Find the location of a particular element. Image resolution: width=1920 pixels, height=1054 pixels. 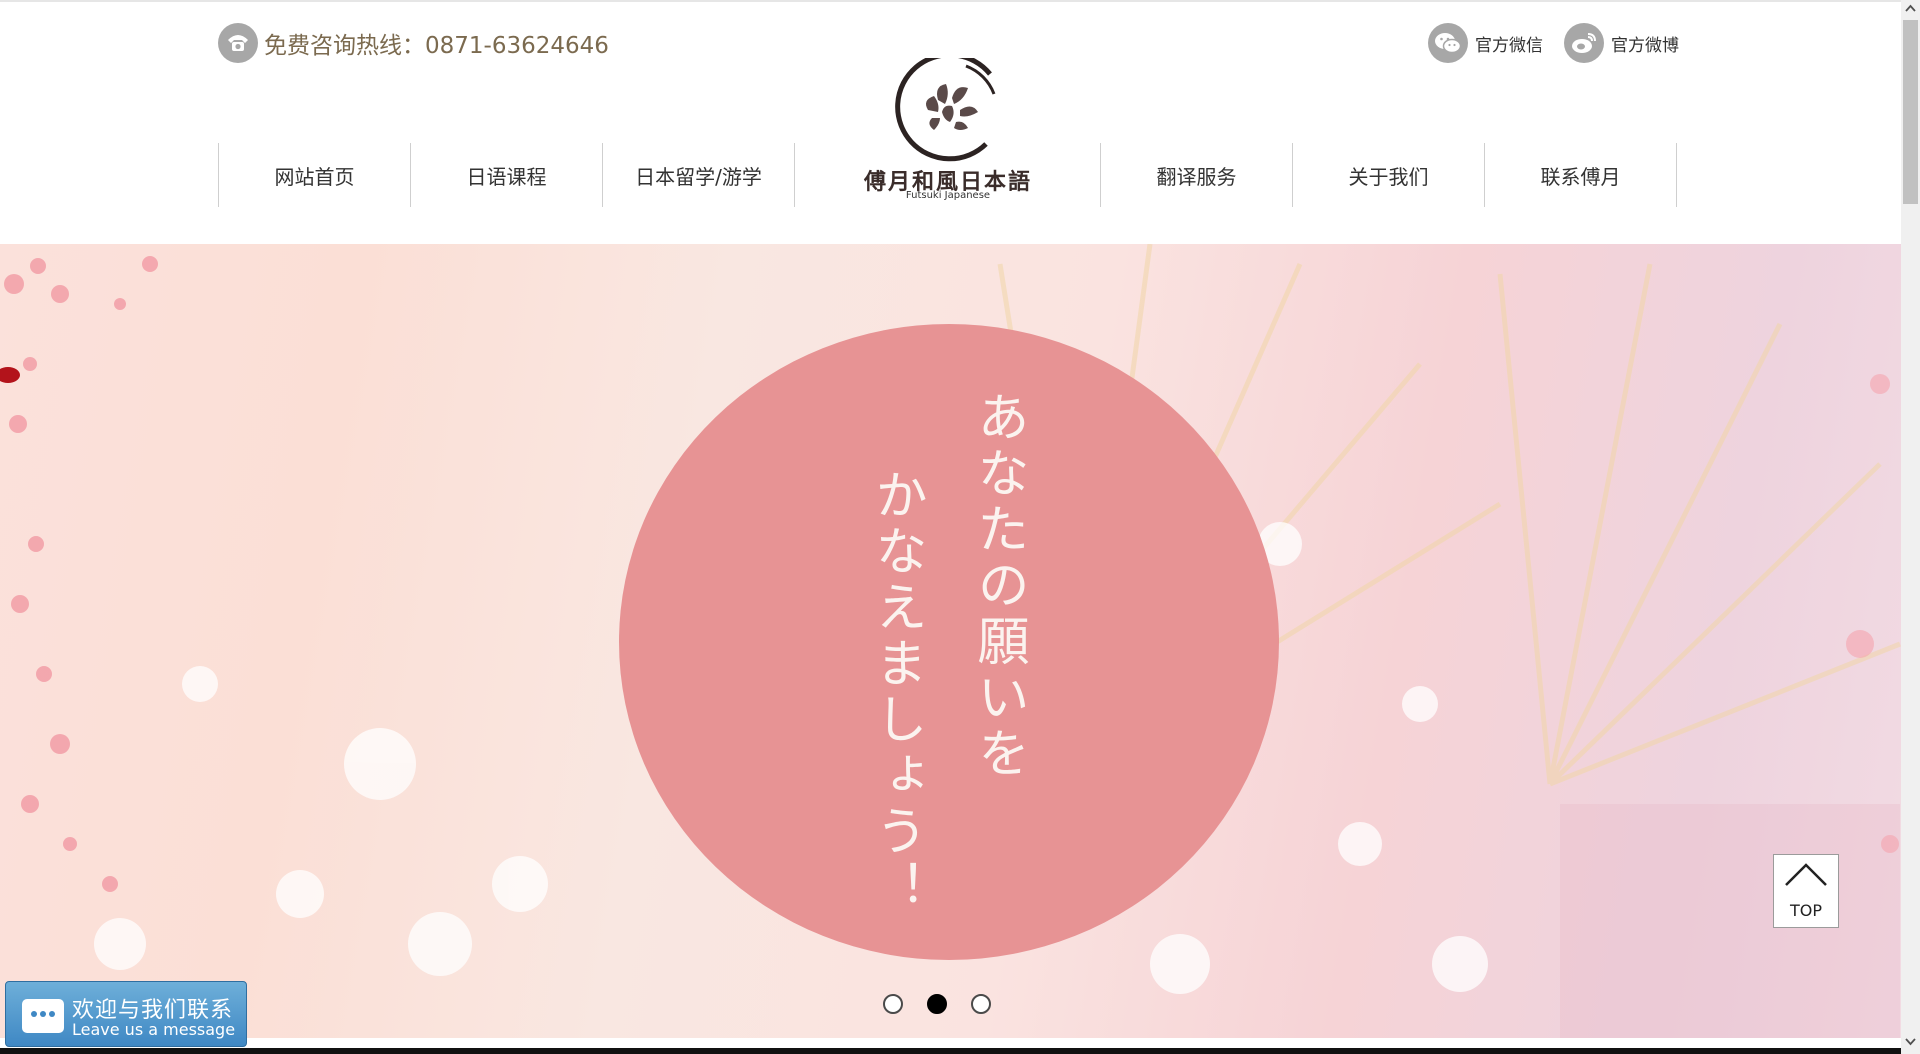

nav-item-translation: 翻译服务 is located at coordinates (1196, 175).